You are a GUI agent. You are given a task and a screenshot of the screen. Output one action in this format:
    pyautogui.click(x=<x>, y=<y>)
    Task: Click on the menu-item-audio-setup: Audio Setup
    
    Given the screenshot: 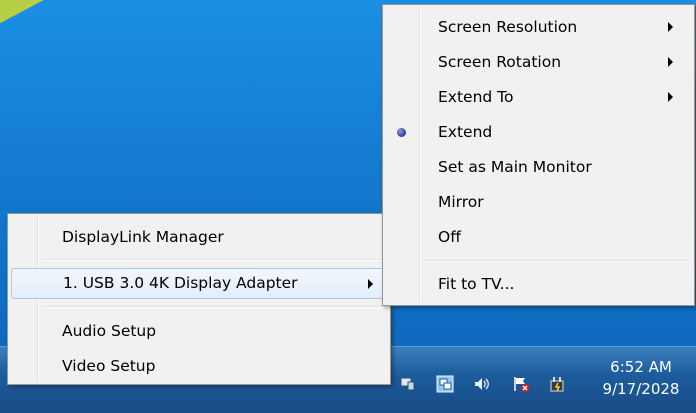 What is the action you would take?
    pyautogui.click(x=198, y=331)
    